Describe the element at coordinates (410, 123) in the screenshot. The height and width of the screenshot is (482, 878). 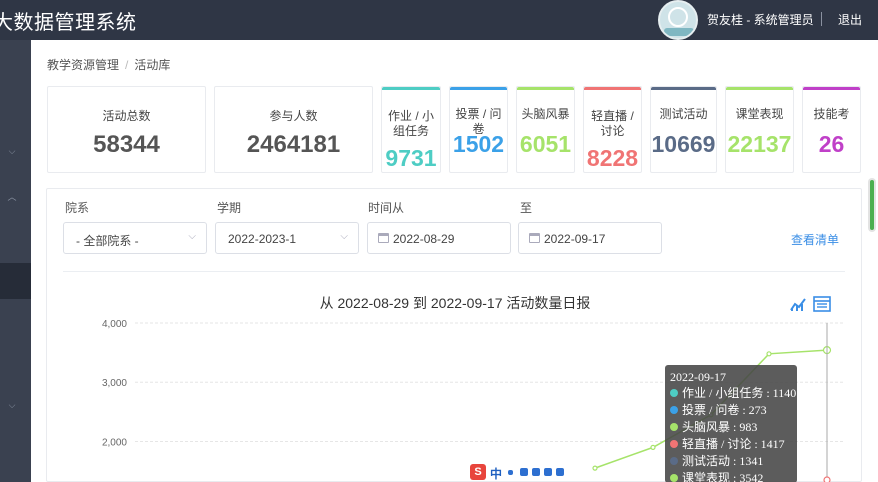
I see `stat-label: 作业 / 小组任务` at that location.